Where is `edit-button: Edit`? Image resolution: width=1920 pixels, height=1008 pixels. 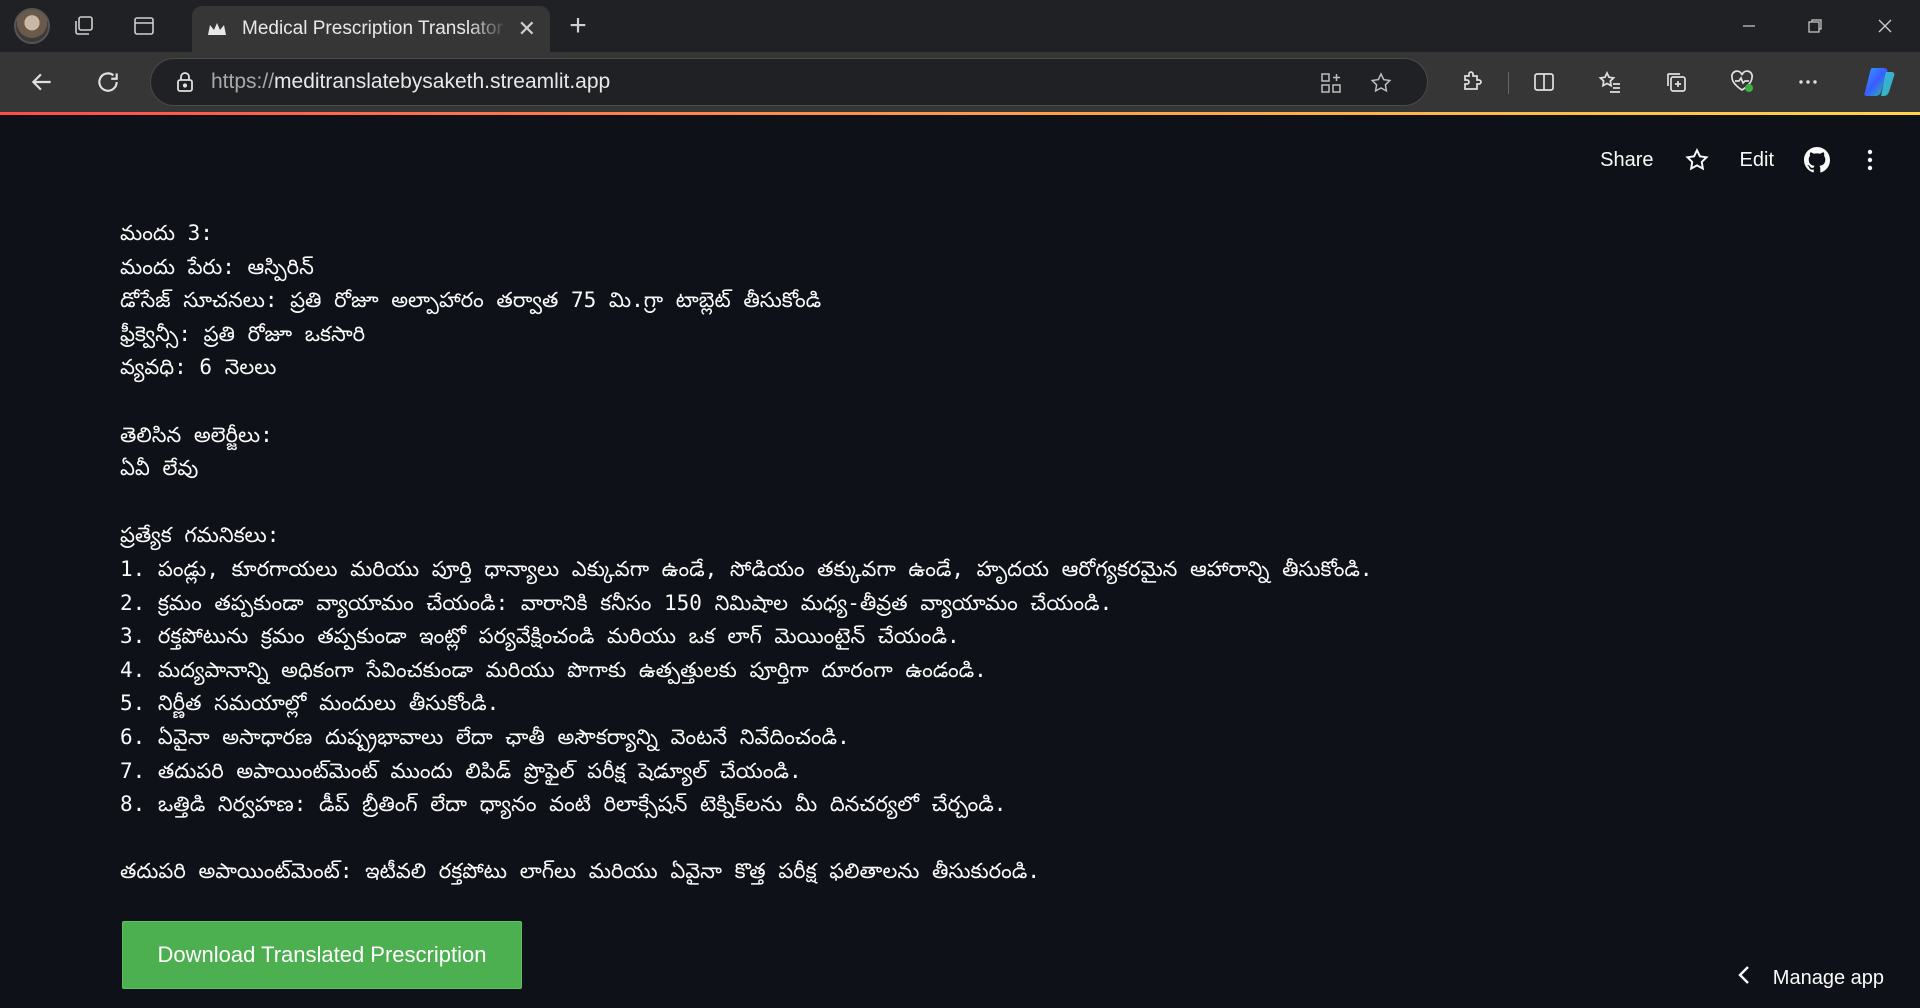
edit-button: Edit is located at coordinates (1757, 160).